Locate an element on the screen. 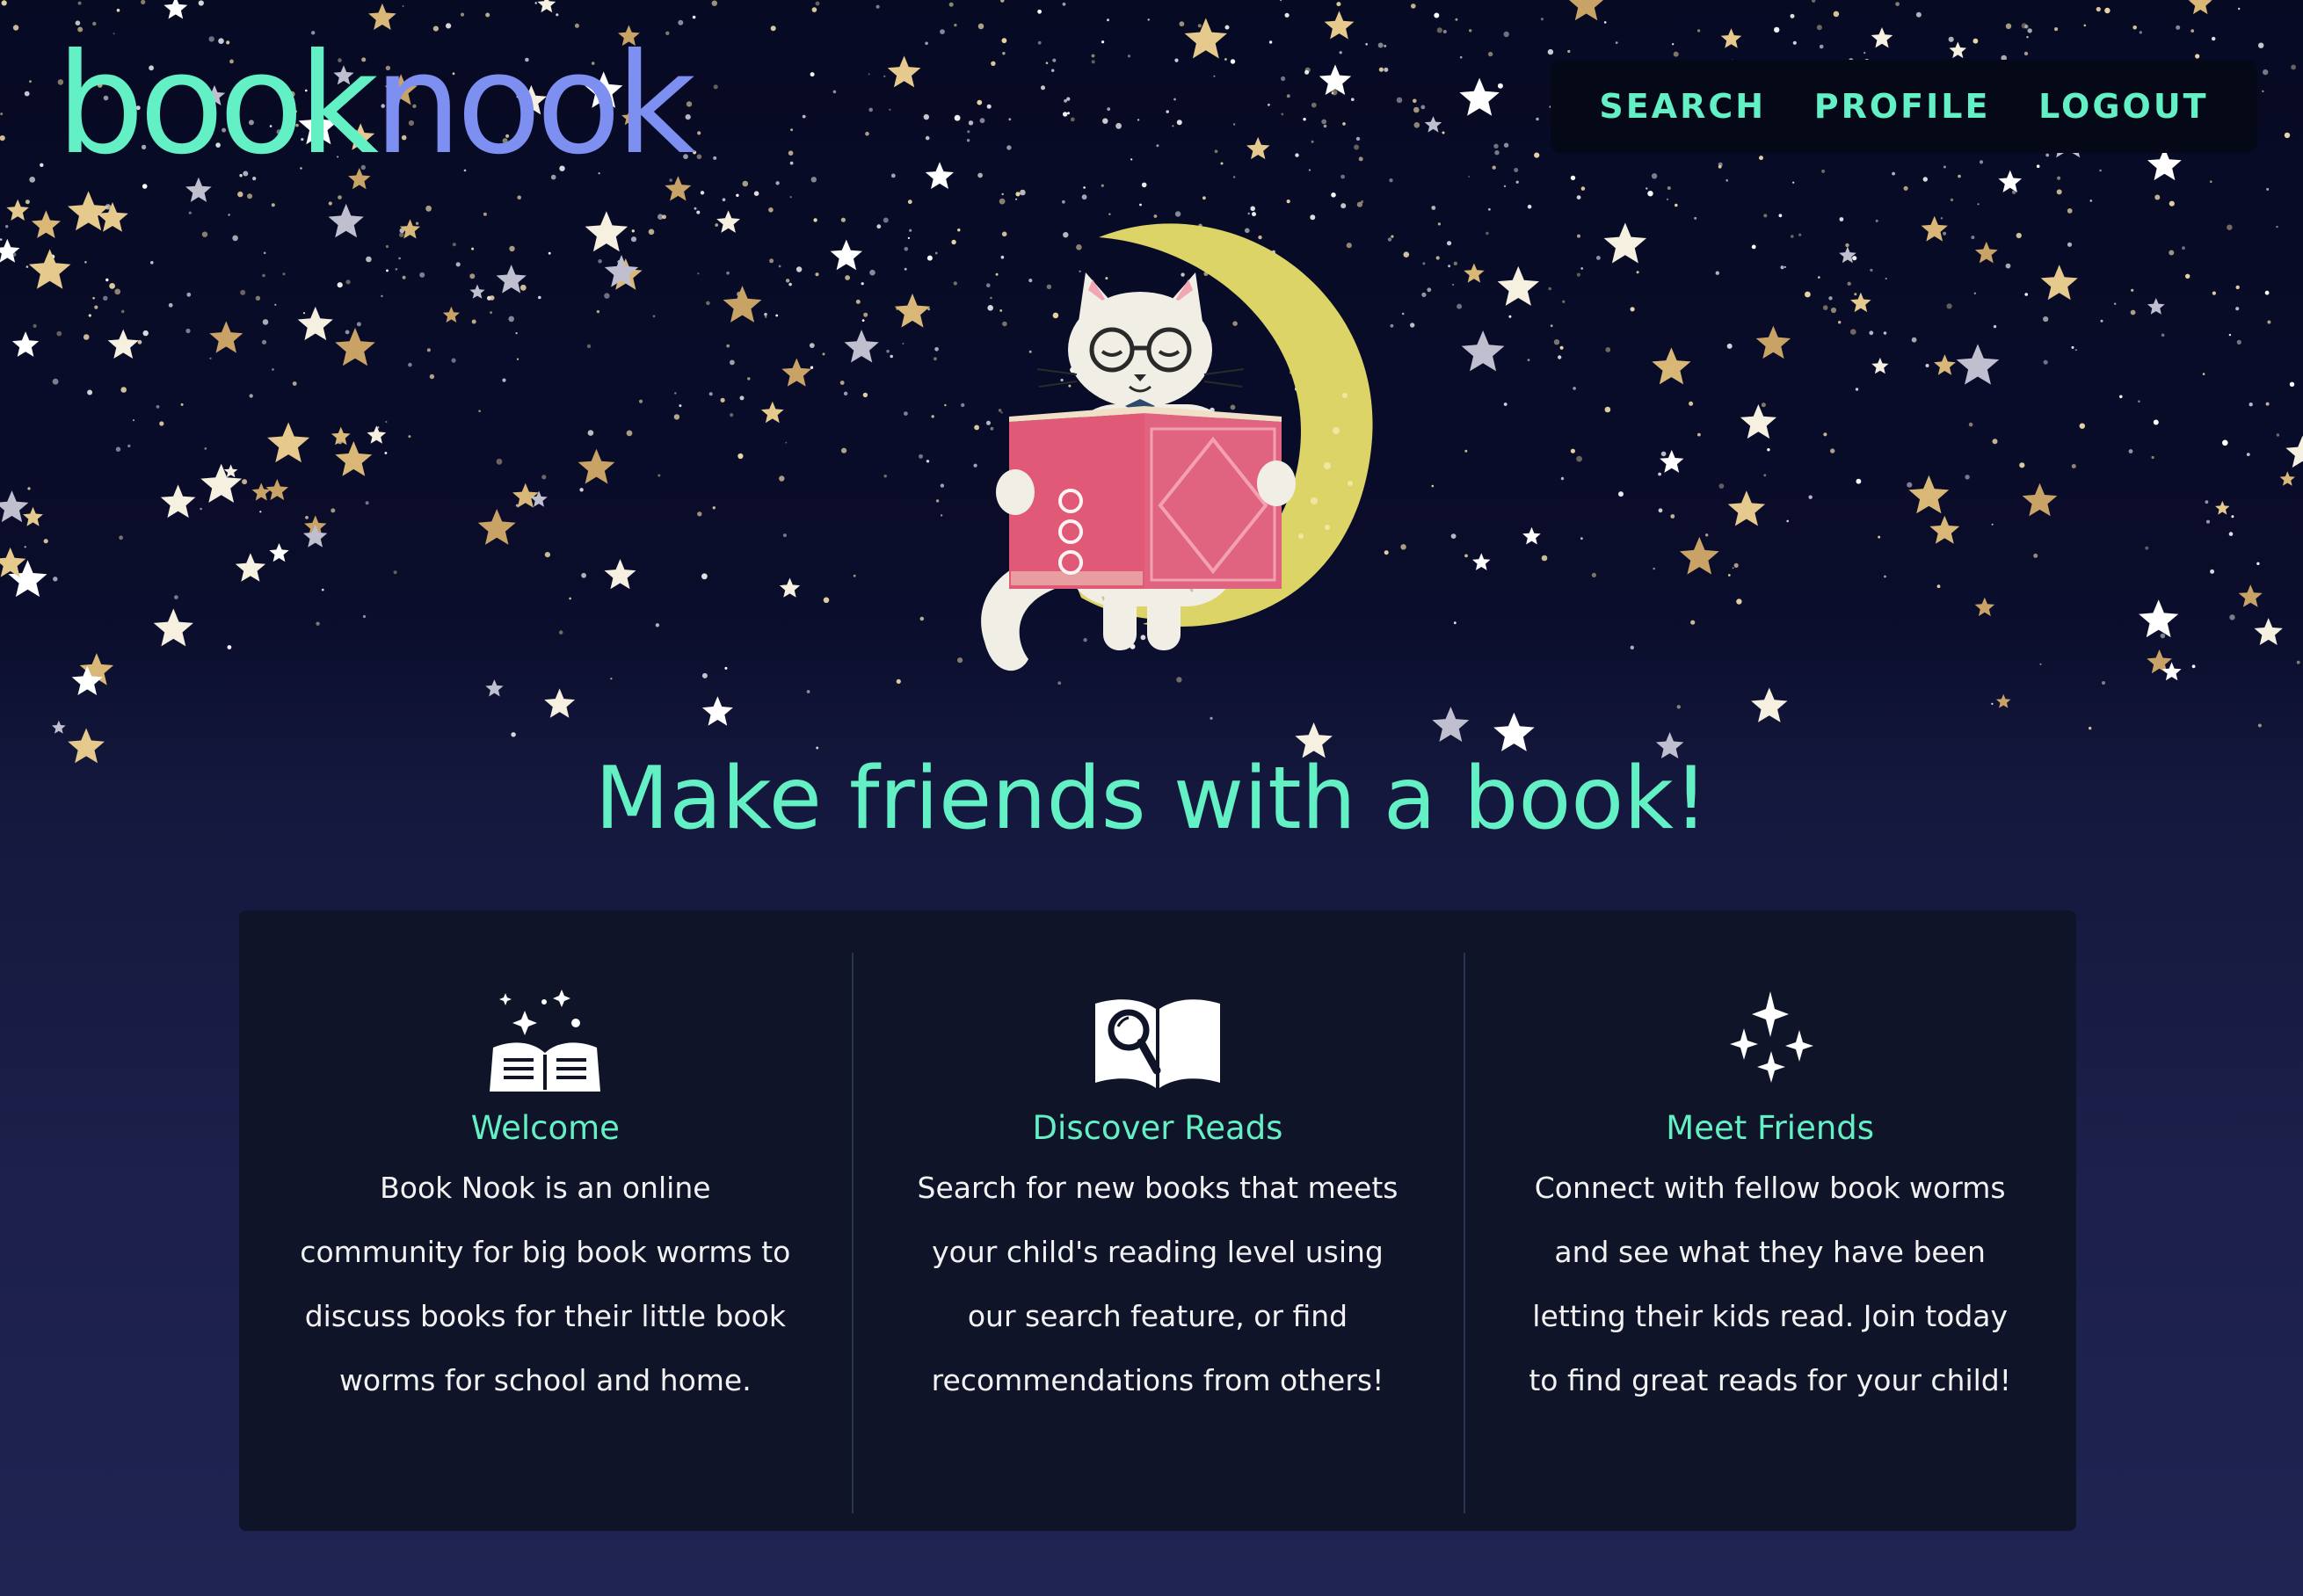 This screenshot has width=2303, height=1596. nav-profile-link: PROFILE is located at coordinates (1903, 106).